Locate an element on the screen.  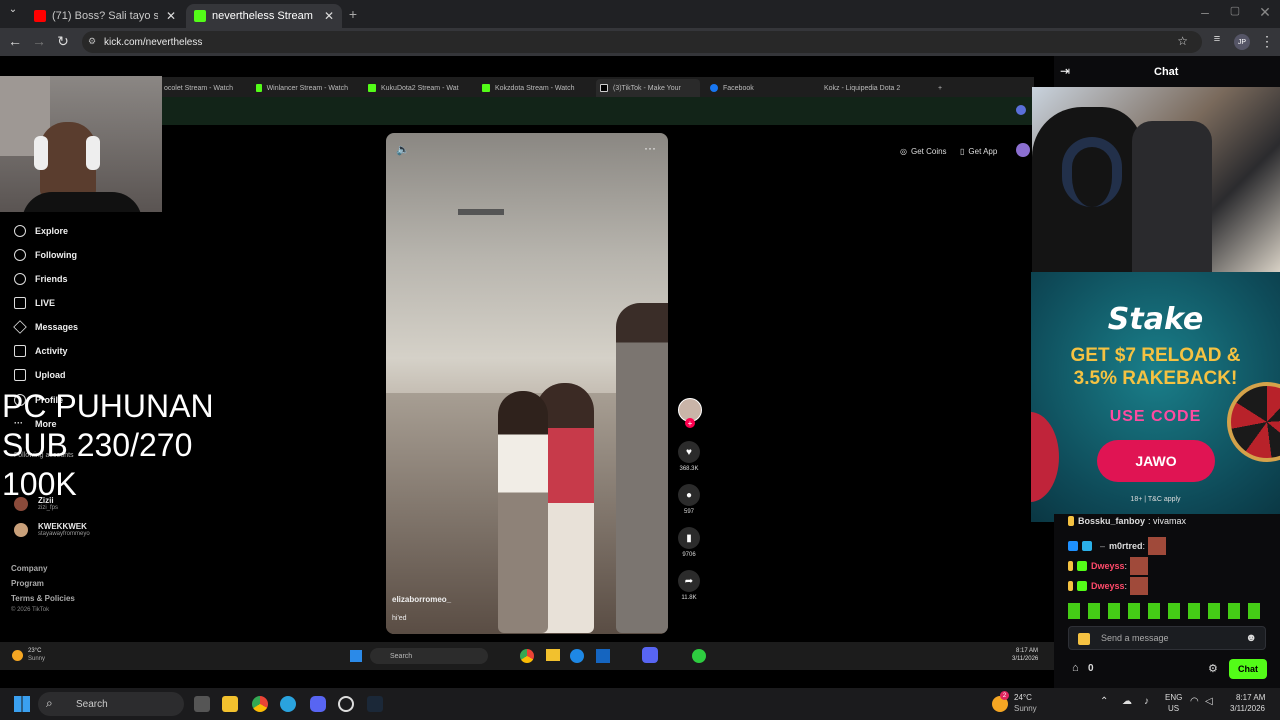
wifi-icon: ◠ is located at coordinates (1194, 701).